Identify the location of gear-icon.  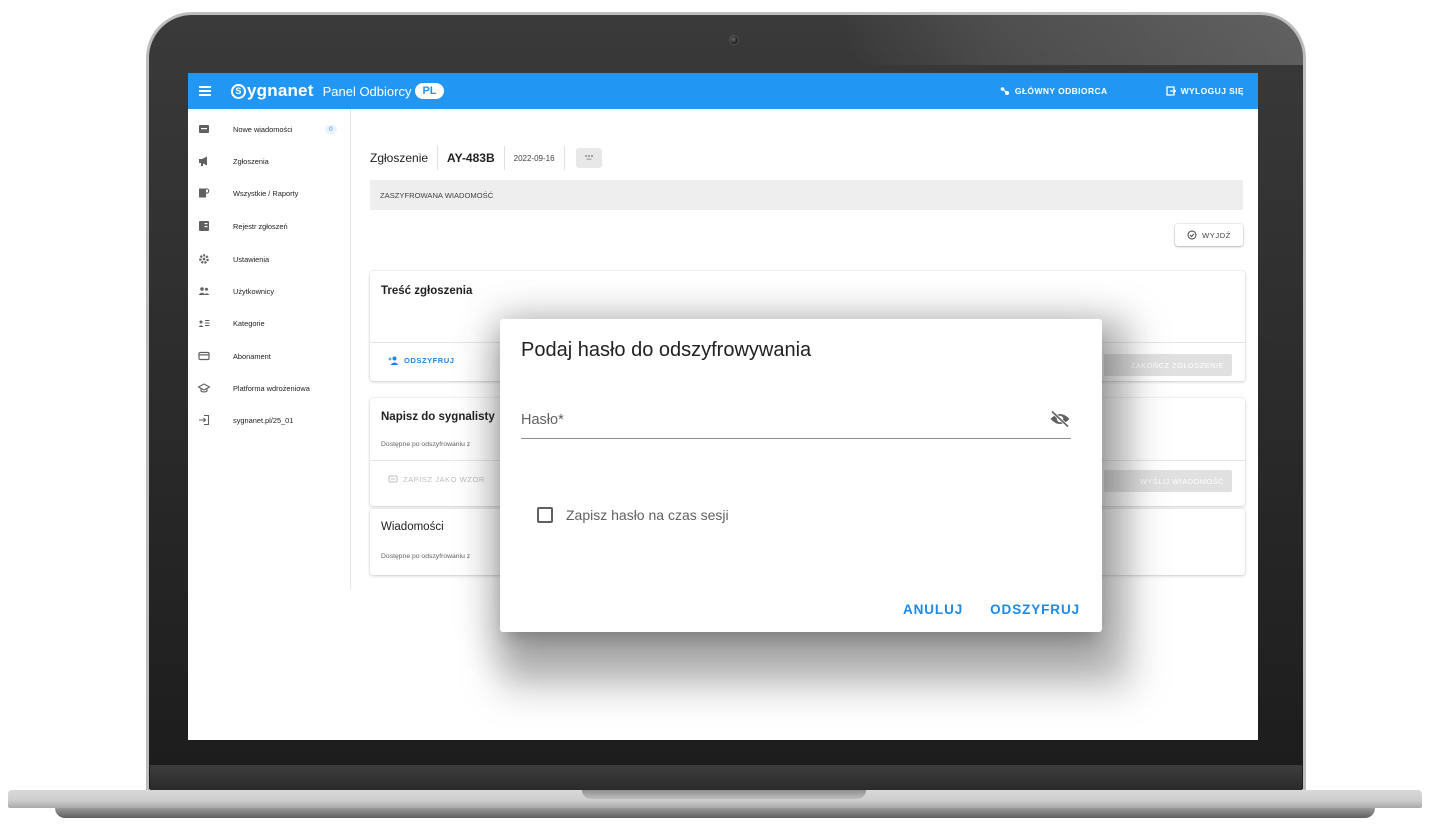
(204, 259).